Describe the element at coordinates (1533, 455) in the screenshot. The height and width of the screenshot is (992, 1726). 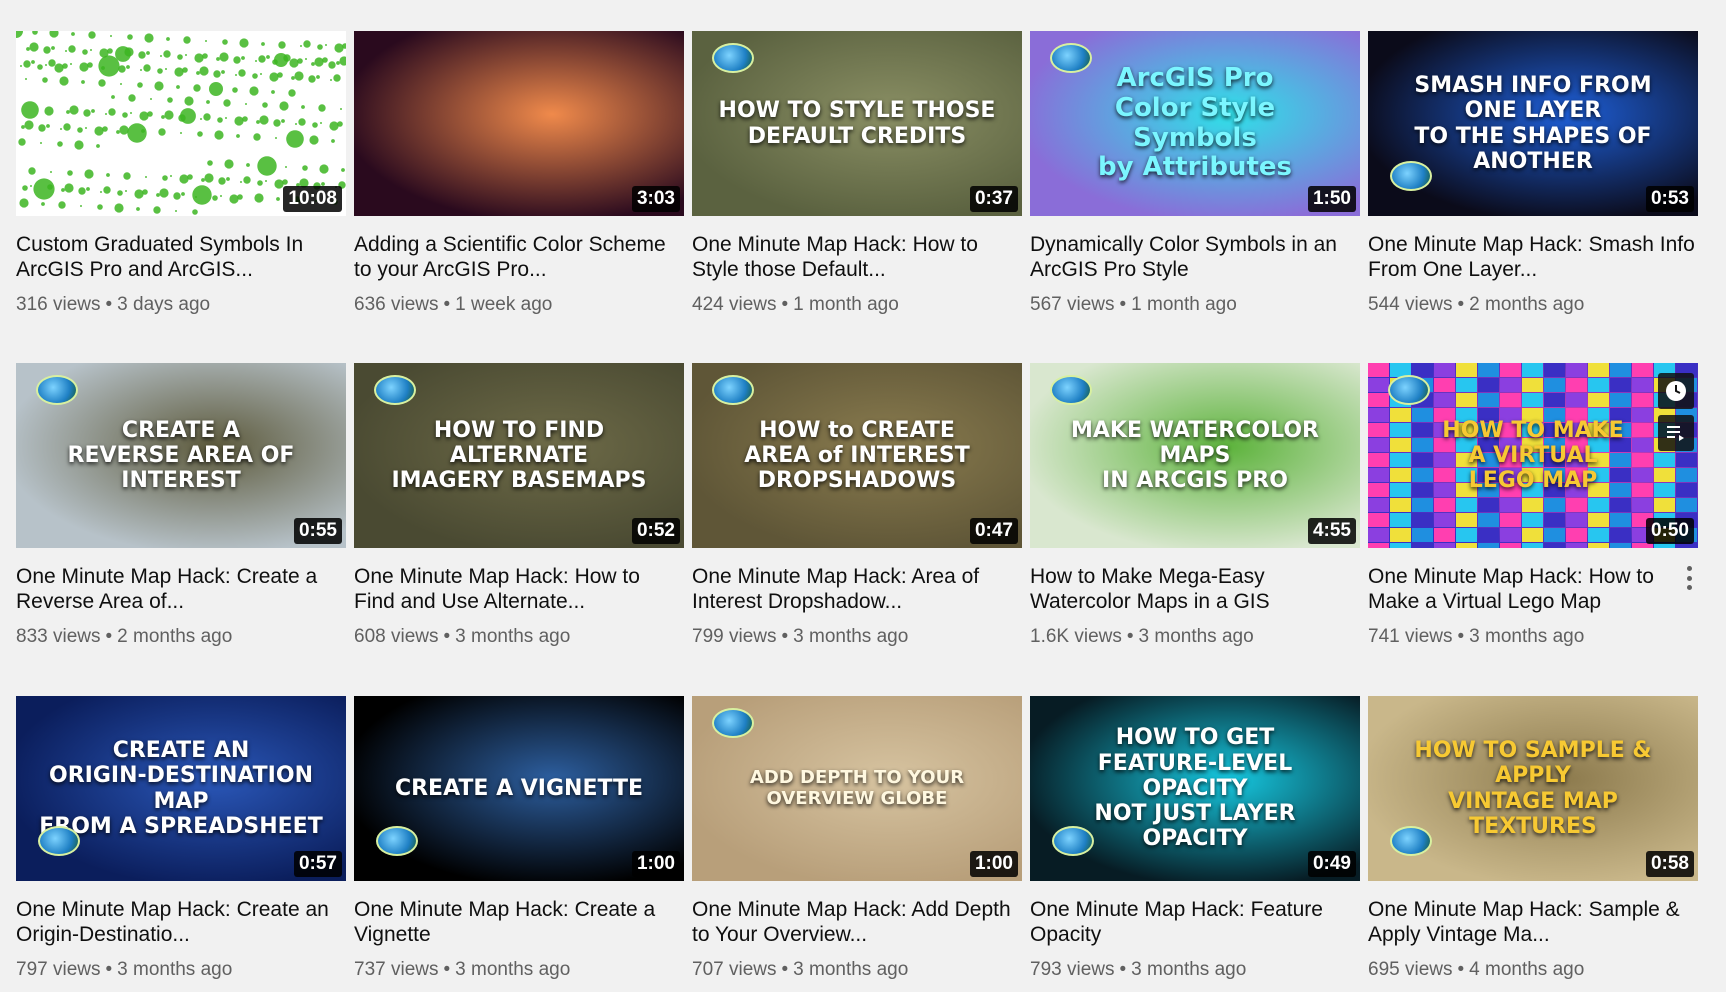
I see `video-thumbnail: HOW TO MAKE A VIRTUAL LEGO MAP 0:50` at that location.